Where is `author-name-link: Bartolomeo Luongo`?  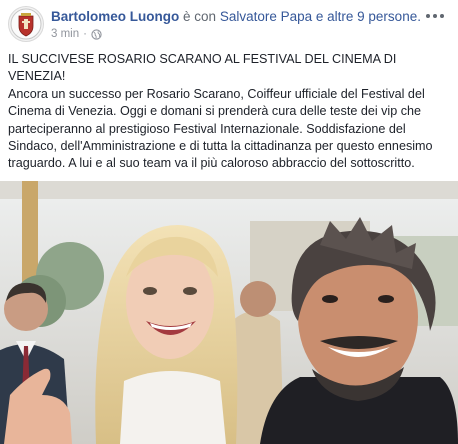
author-name-link: Bartolomeo Luongo is located at coordinates (115, 16).